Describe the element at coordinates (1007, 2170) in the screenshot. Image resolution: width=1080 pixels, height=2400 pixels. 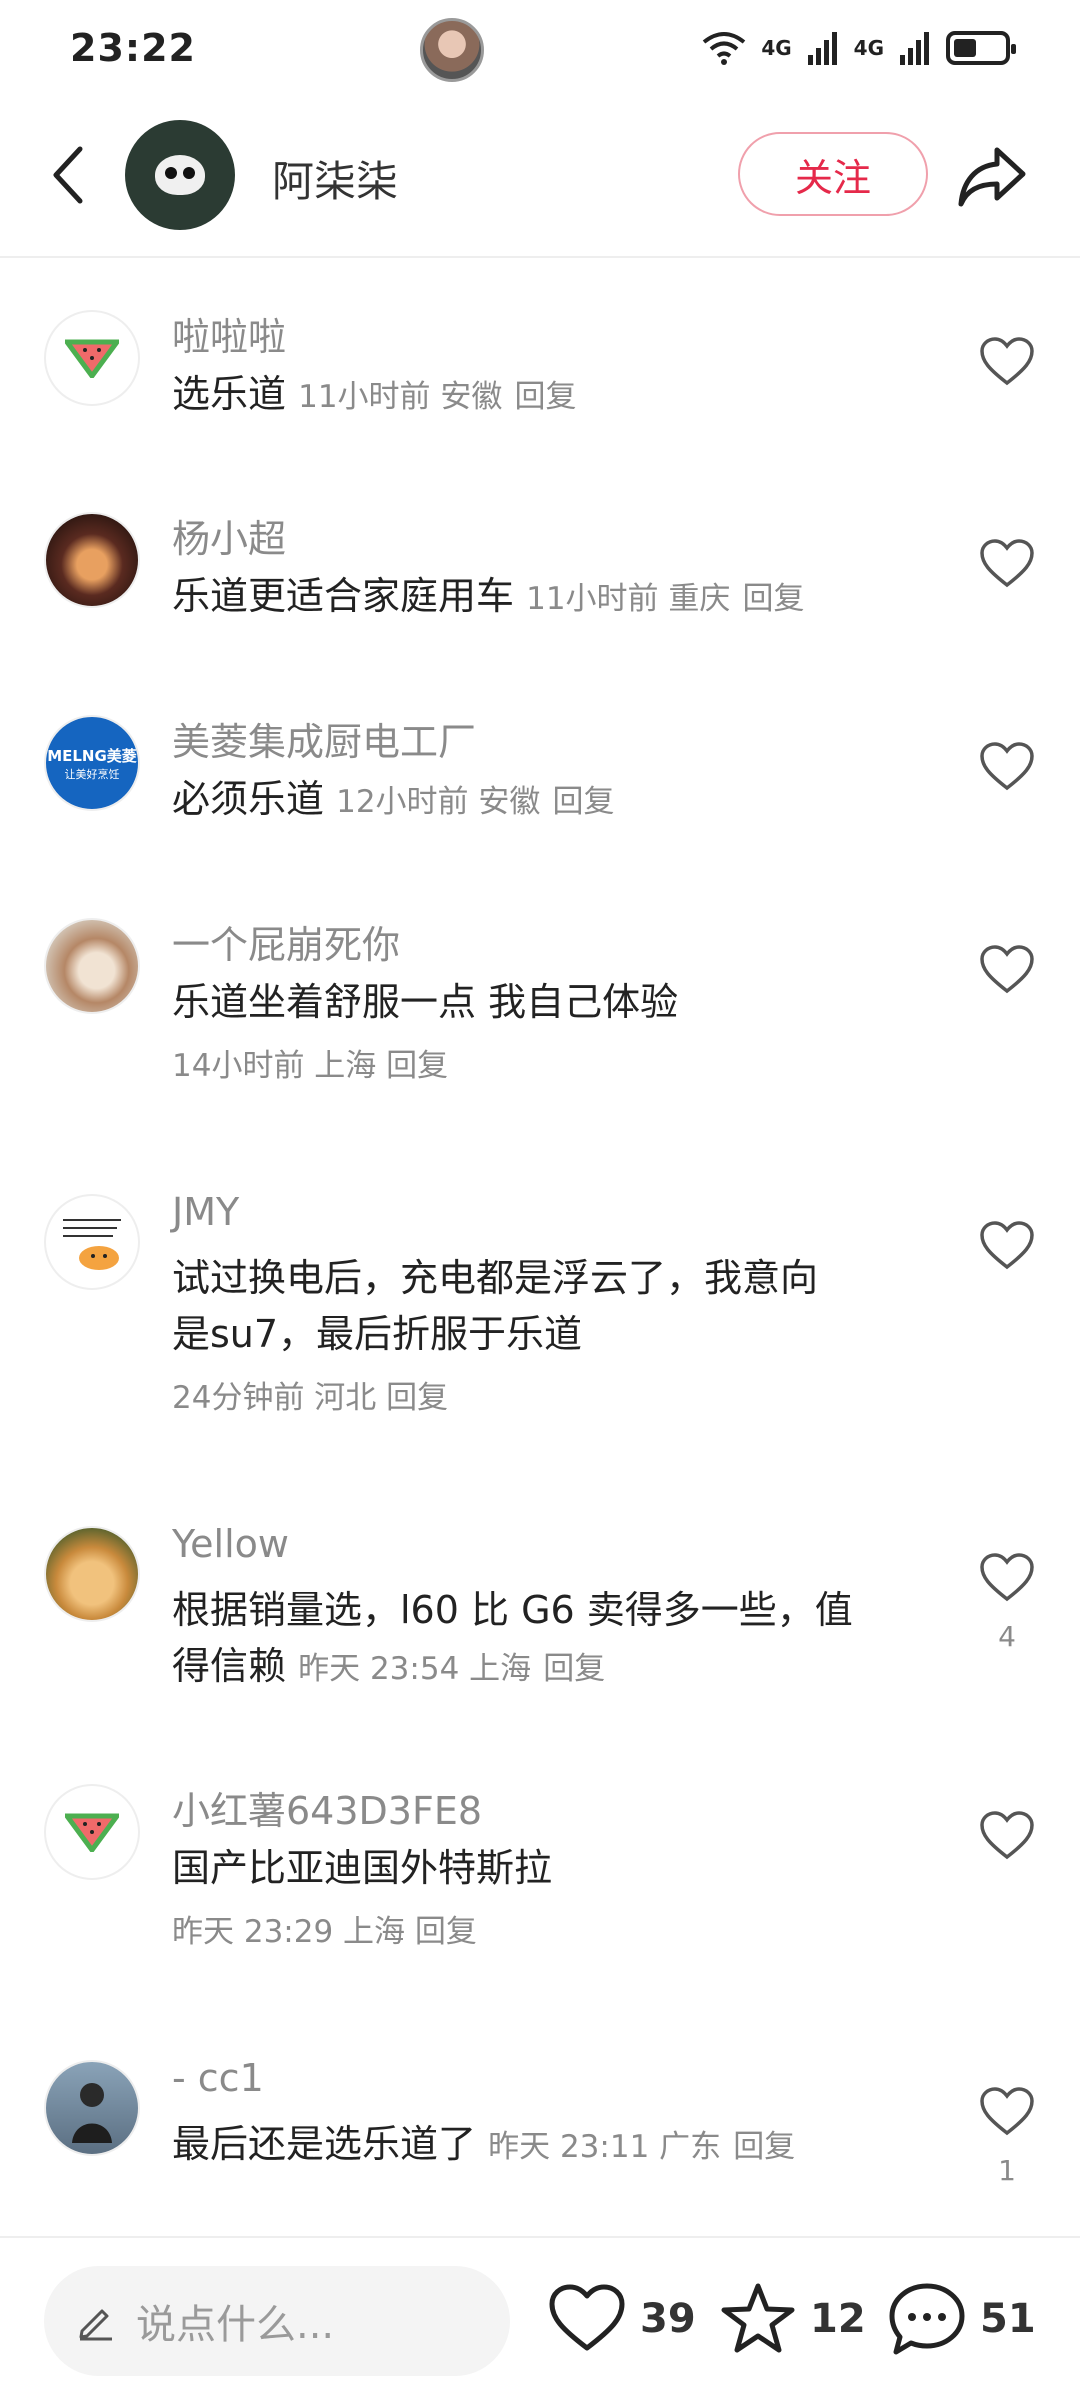
I see `like-count: 1` at that location.